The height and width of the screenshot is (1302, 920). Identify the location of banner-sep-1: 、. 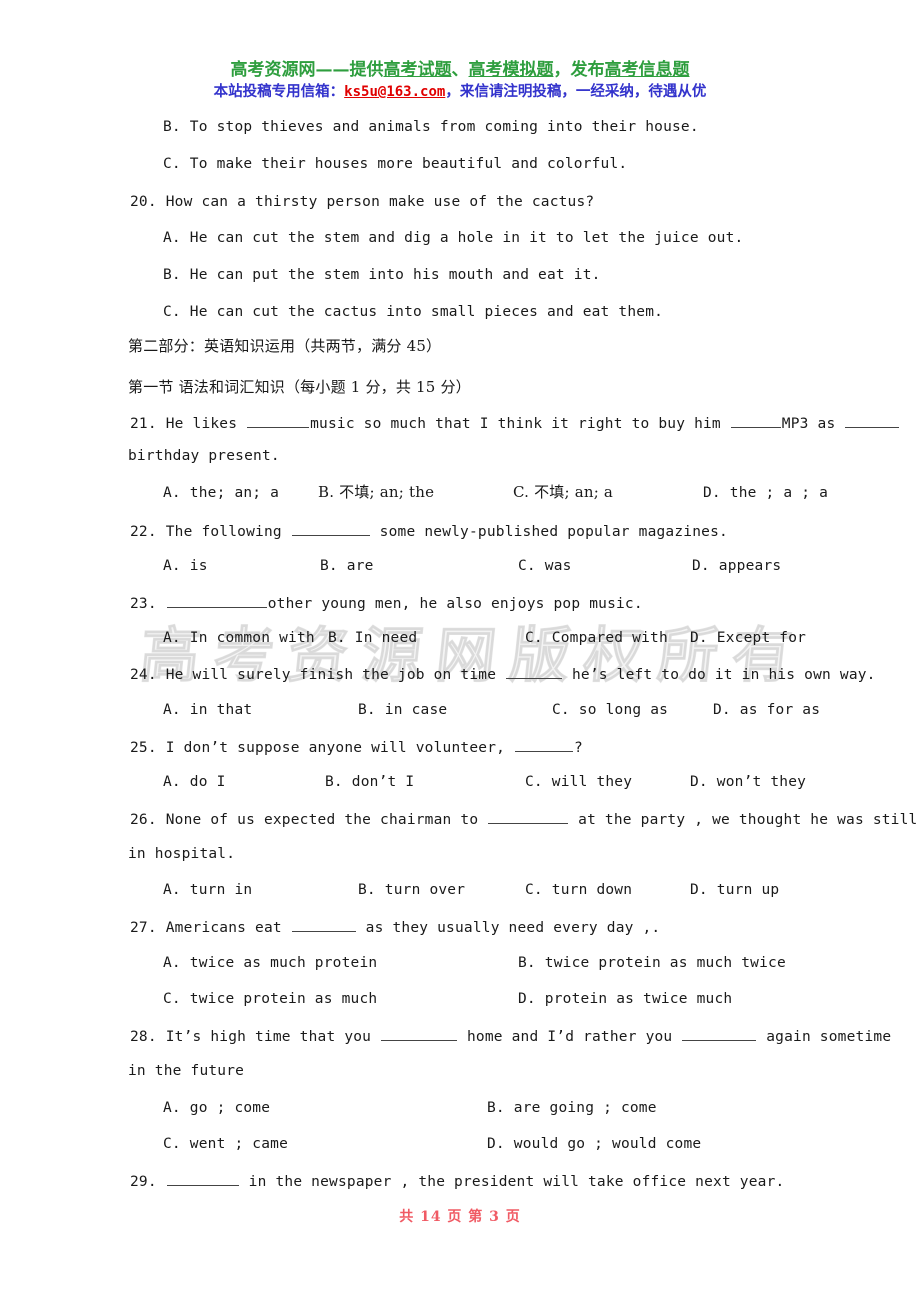
(460, 70).